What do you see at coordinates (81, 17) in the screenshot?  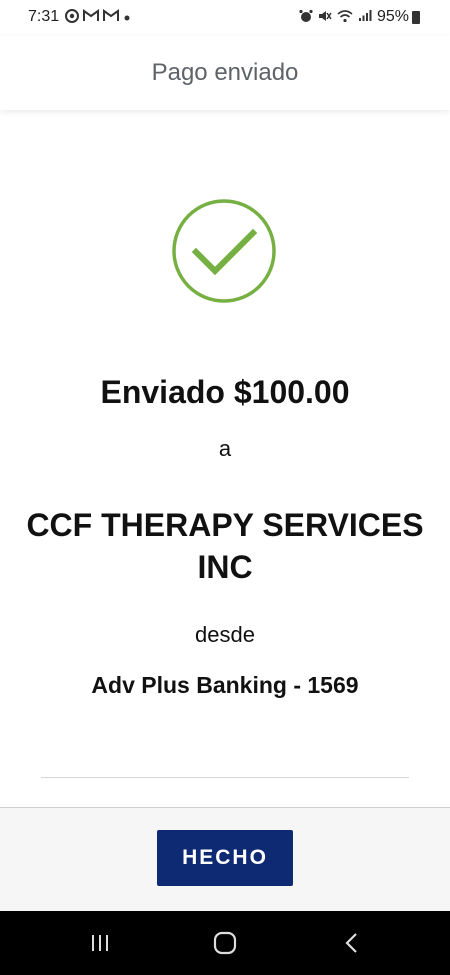 I see `status-left: 7:31` at bounding box center [81, 17].